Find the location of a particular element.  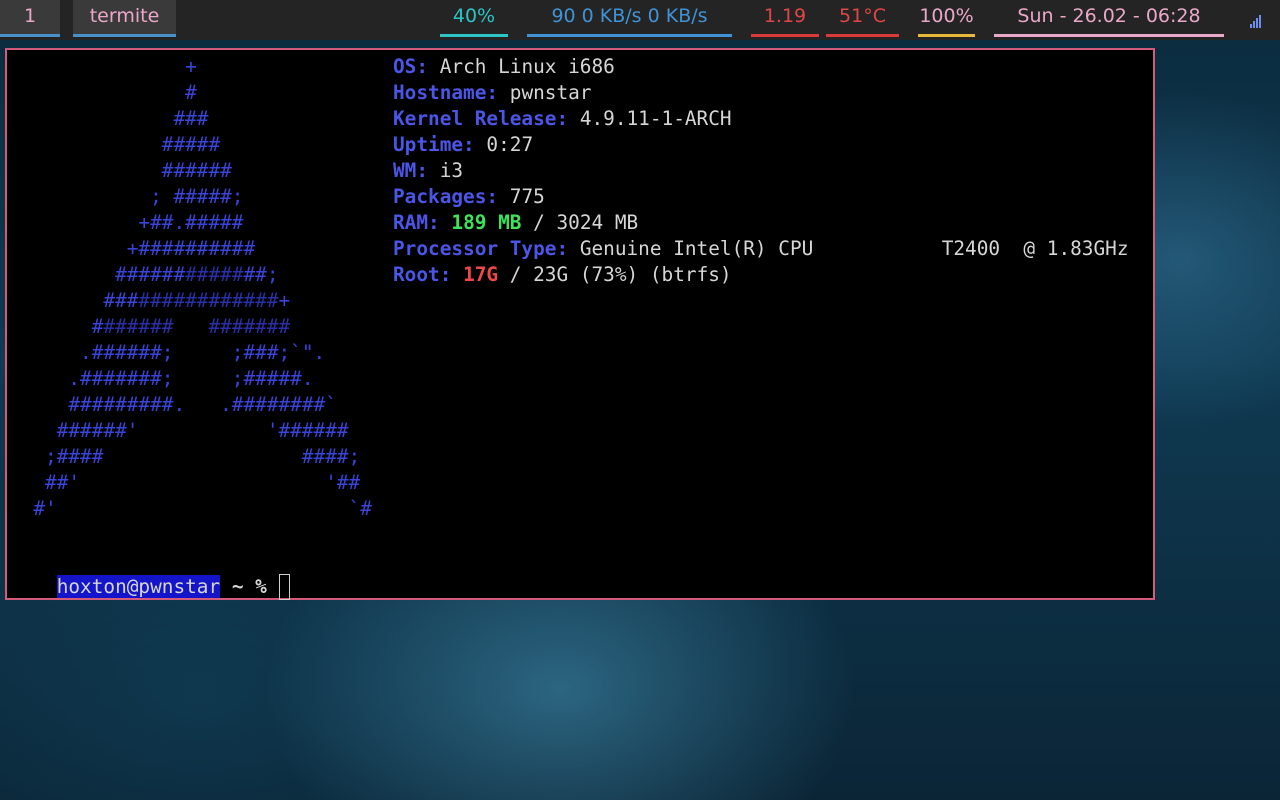

logo-line: ;#### ####; is located at coordinates (185, 457).